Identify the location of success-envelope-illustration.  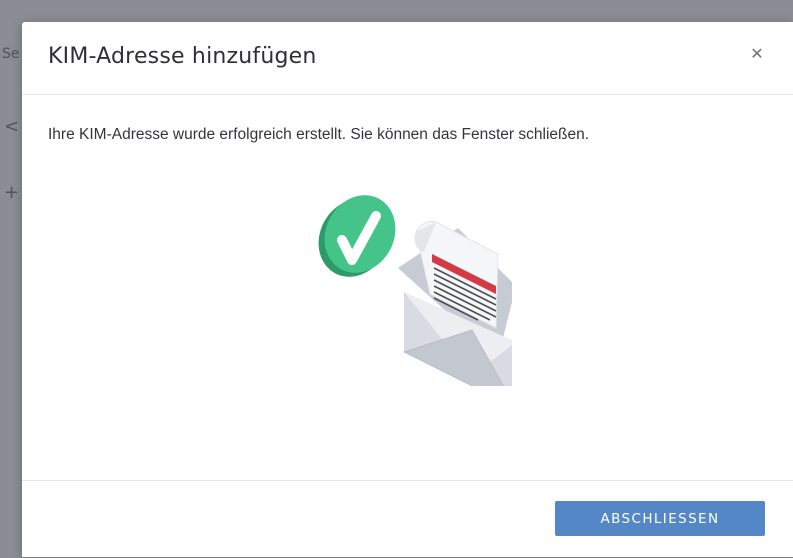
(415, 290).